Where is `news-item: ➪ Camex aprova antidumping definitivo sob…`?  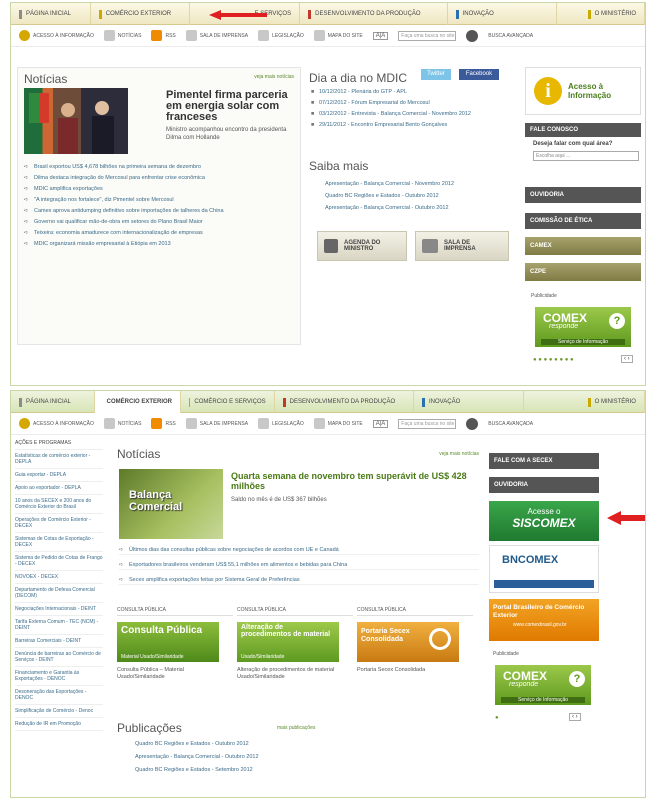
news-item: ➪ Camex aprova antidumping definitivo sob… is located at coordinates (159, 211).